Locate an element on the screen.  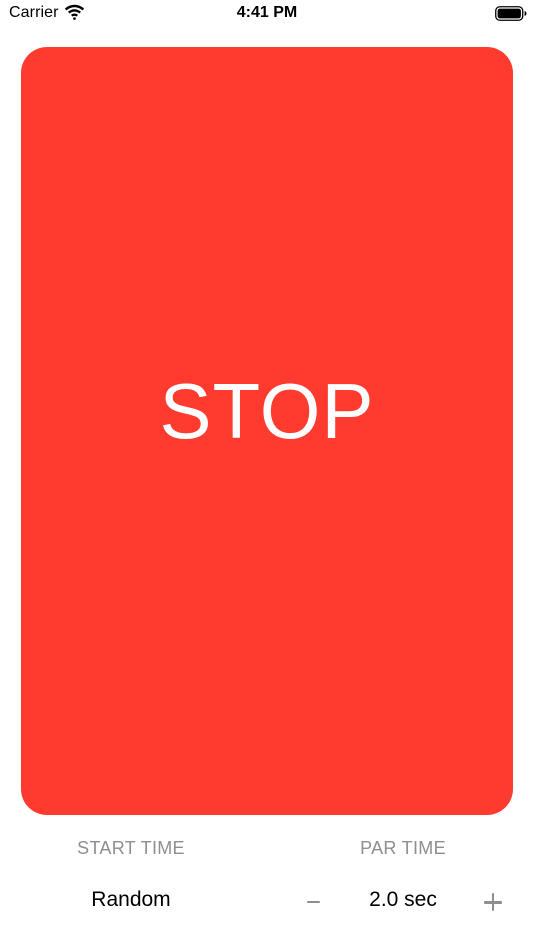
status-time: 4:41 PM is located at coordinates (267, 12).